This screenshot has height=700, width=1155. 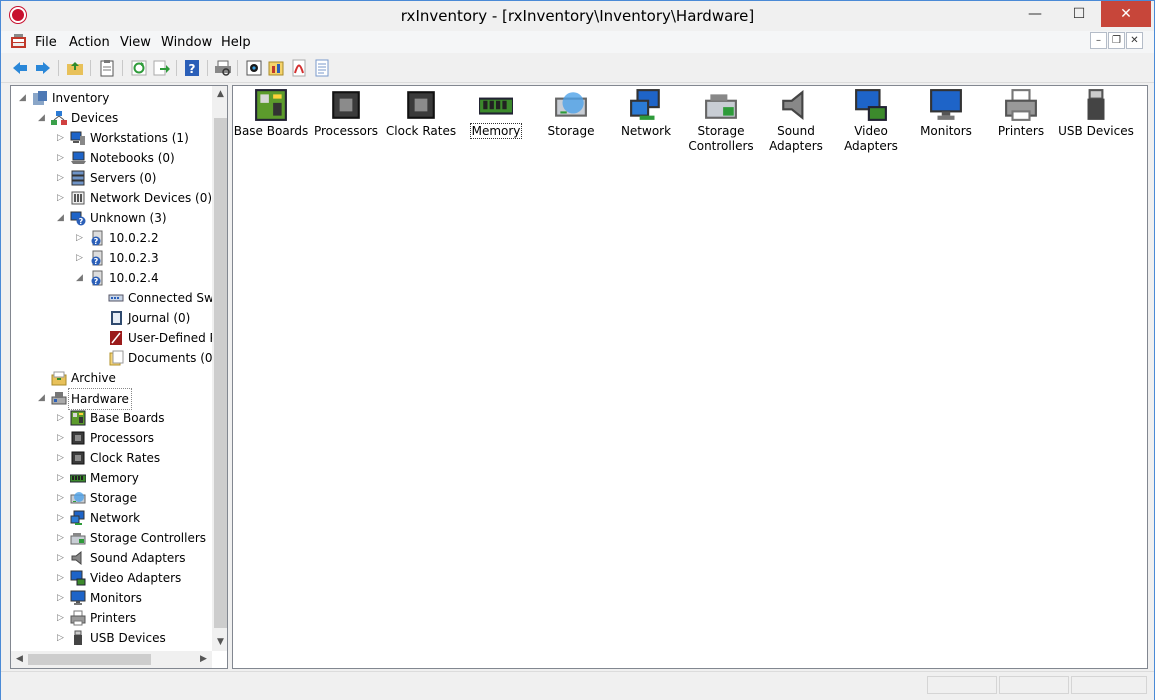 What do you see at coordinates (111, 518) in the screenshot?
I see `tree-item: ▷ Network` at bounding box center [111, 518].